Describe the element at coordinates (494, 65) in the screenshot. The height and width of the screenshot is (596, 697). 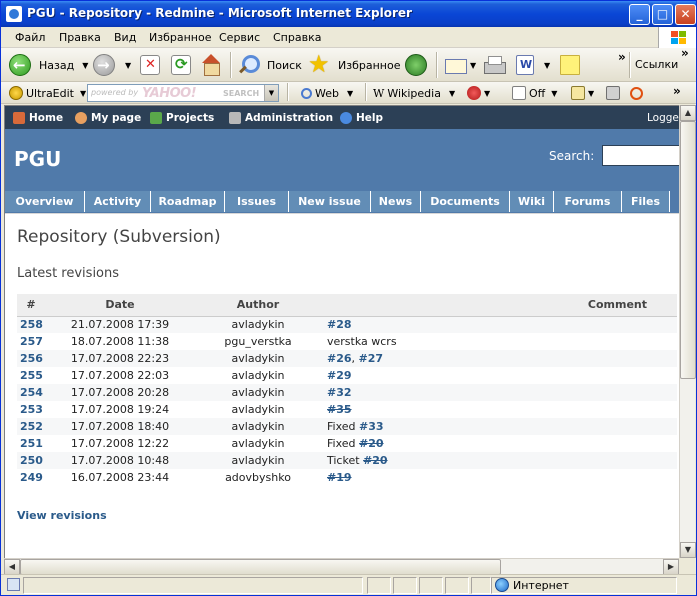
I see `print-button` at that location.